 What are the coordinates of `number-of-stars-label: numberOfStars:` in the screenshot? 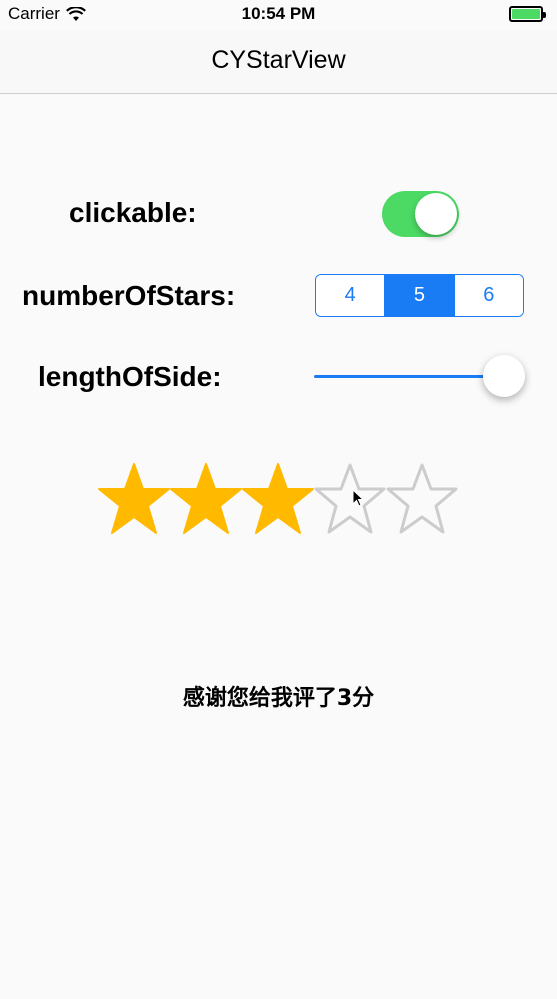 It's located at (129, 295).